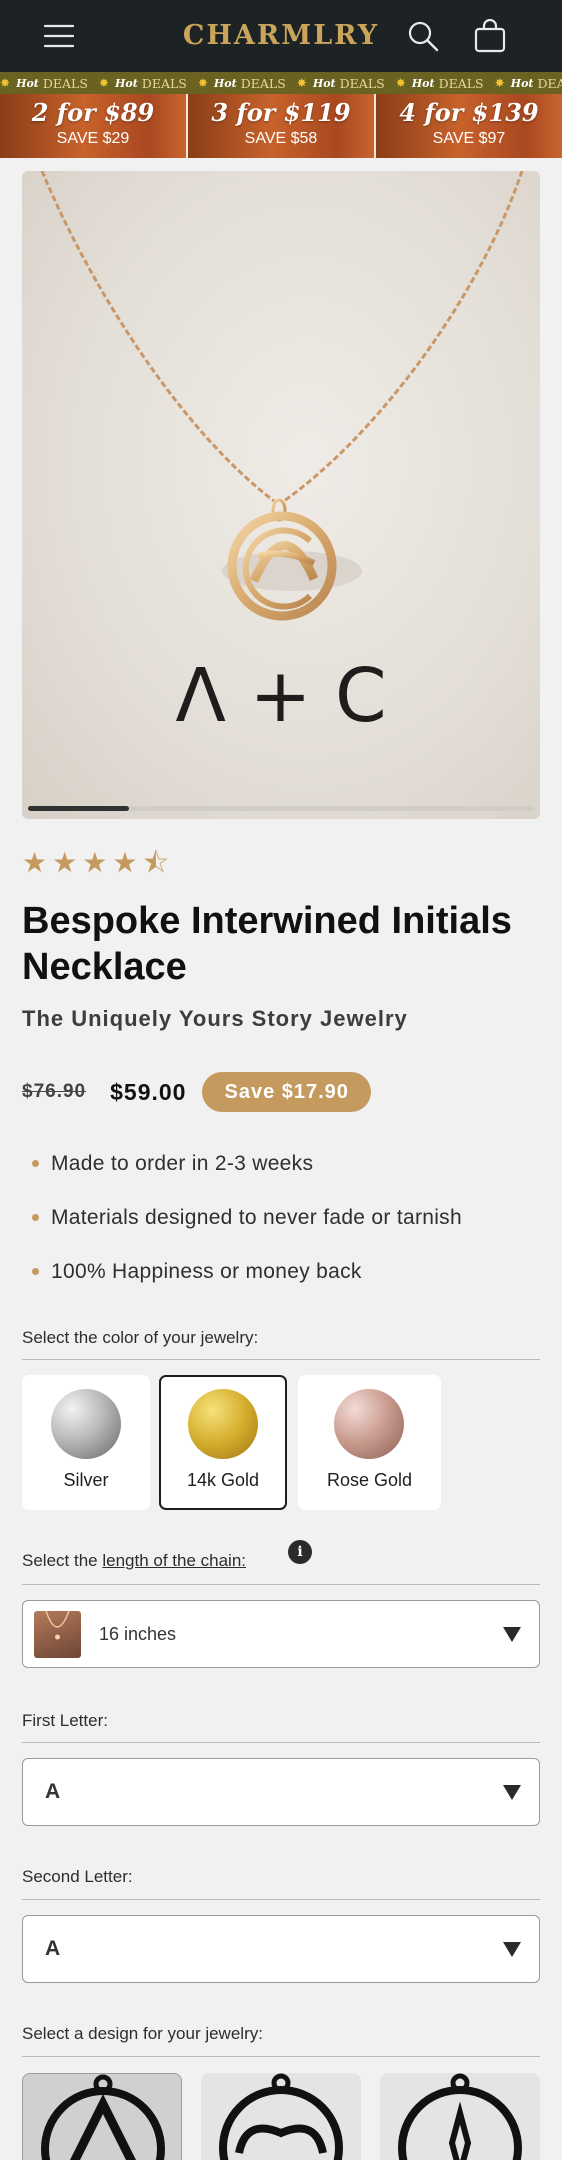 The height and width of the screenshot is (2160, 562). What do you see at coordinates (469, 112) in the screenshot?
I see `promo-deal: 4 for $139` at bounding box center [469, 112].